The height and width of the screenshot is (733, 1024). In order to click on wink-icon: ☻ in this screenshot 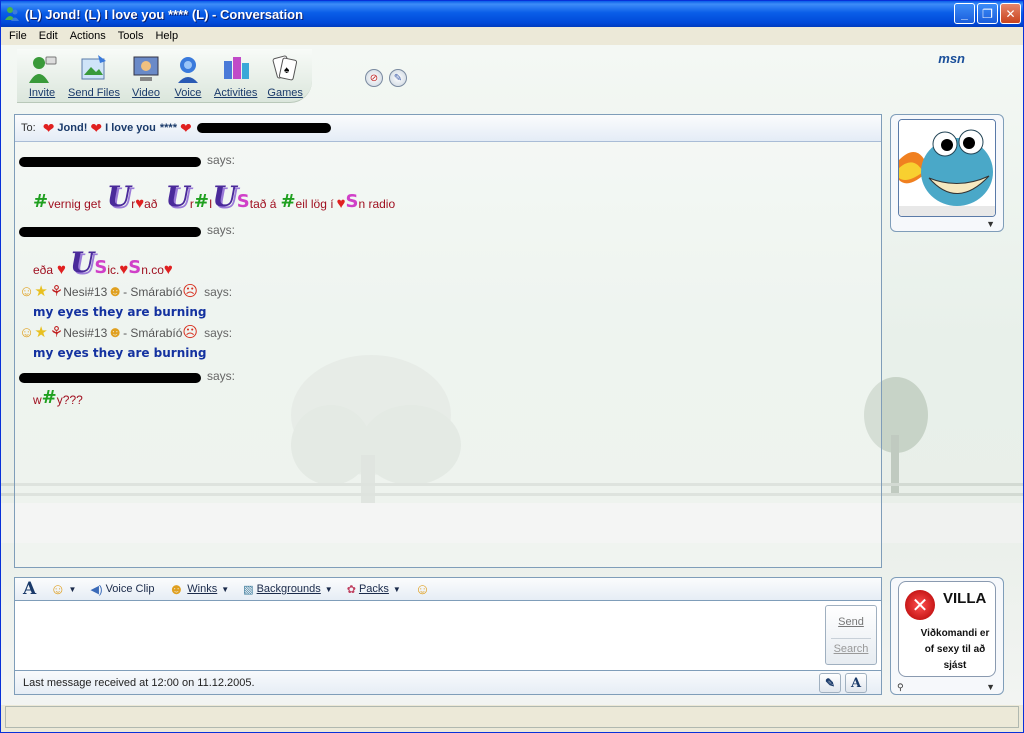, I will do `click(176, 589)`.